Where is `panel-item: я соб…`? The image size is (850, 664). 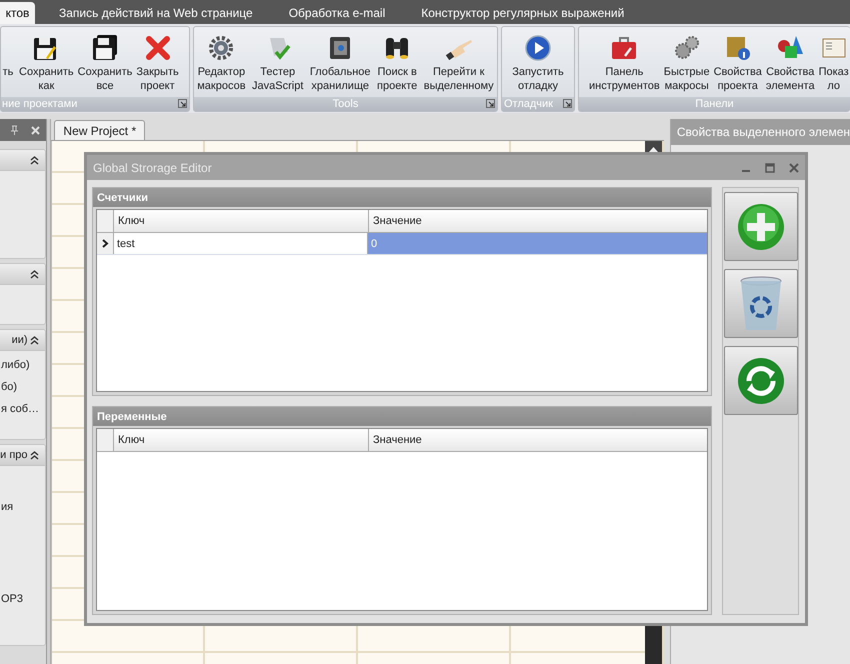 panel-item: я соб… is located at coordinates (22, 409).